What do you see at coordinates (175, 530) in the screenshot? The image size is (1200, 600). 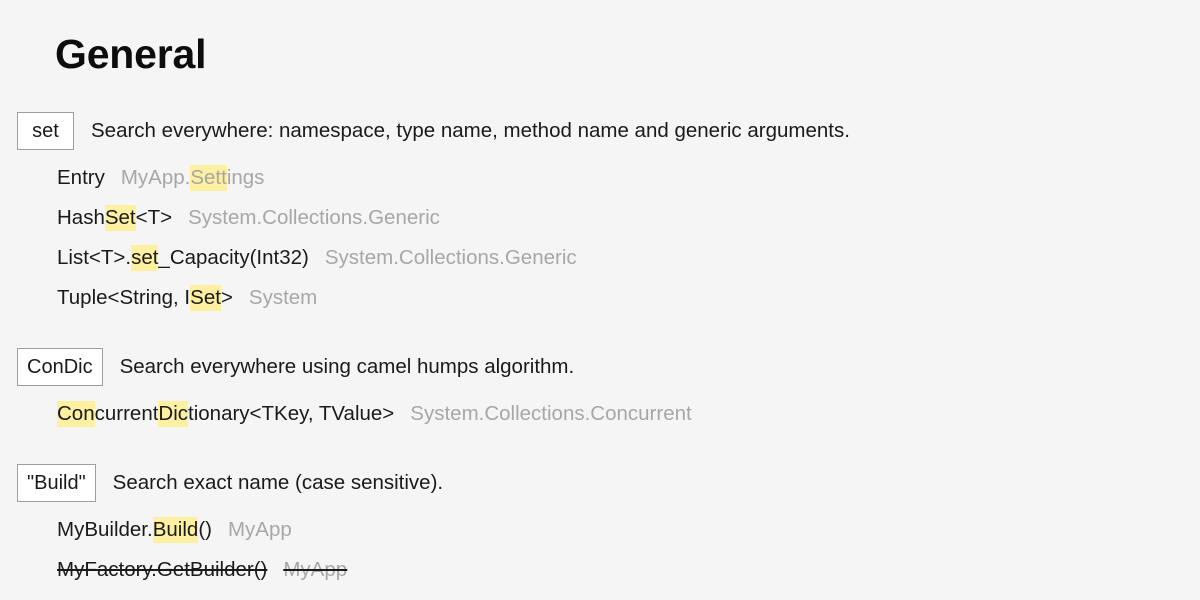 I see `match-highlight: Build` at bounding box center [175, 530].